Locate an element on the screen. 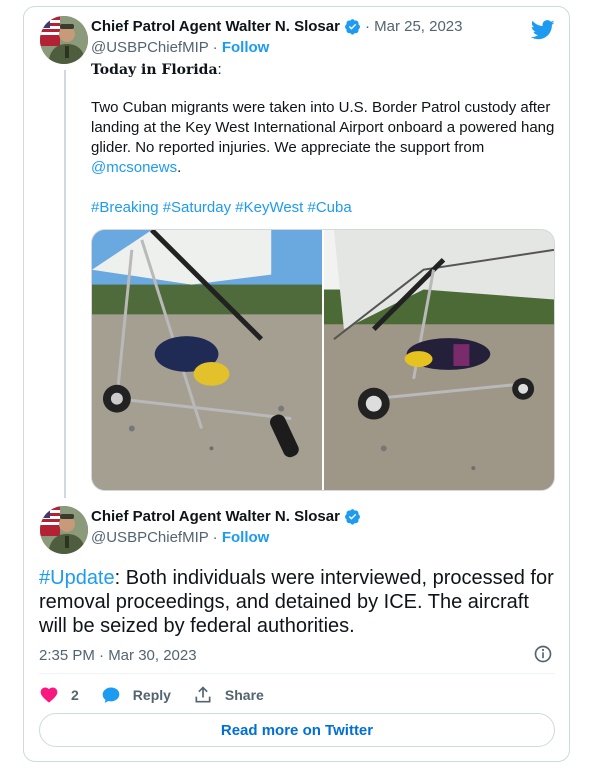 This screenshot has width=611, height=777. tweet-date: · Mar 25, 2023 is located at coordinates (414, 26).